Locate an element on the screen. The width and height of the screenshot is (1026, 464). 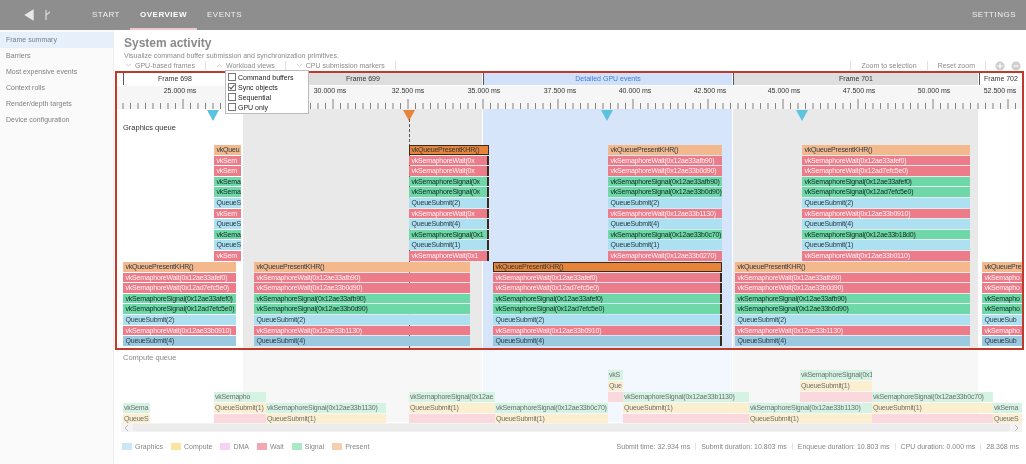
zoom-in-icon is located at coordinates (1000, 65).